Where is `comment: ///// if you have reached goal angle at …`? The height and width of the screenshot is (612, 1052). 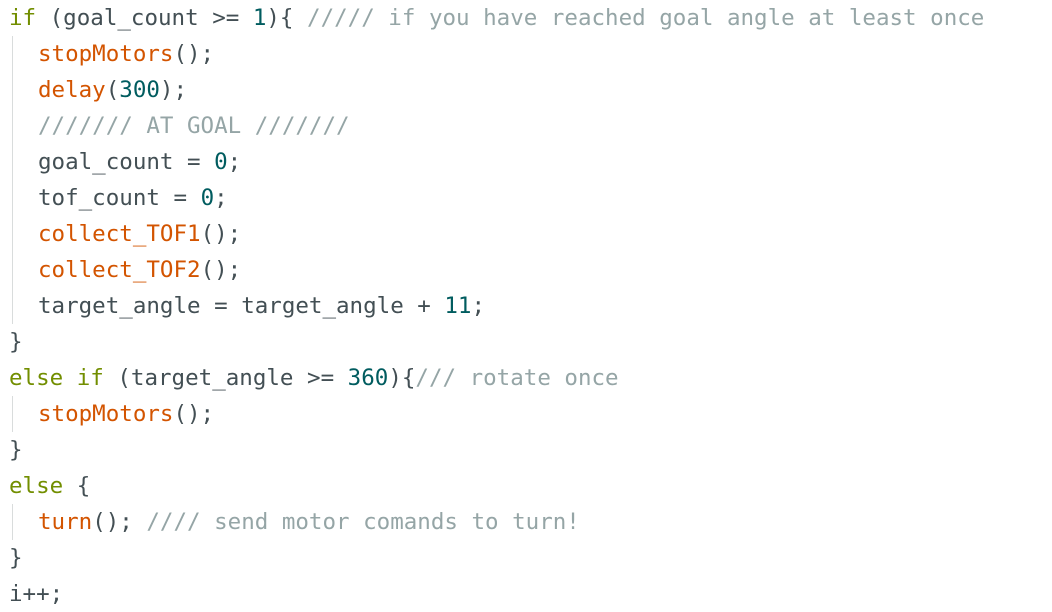
comment: ///// if you have reached goal angle at … is located at coordinates (646, 18).